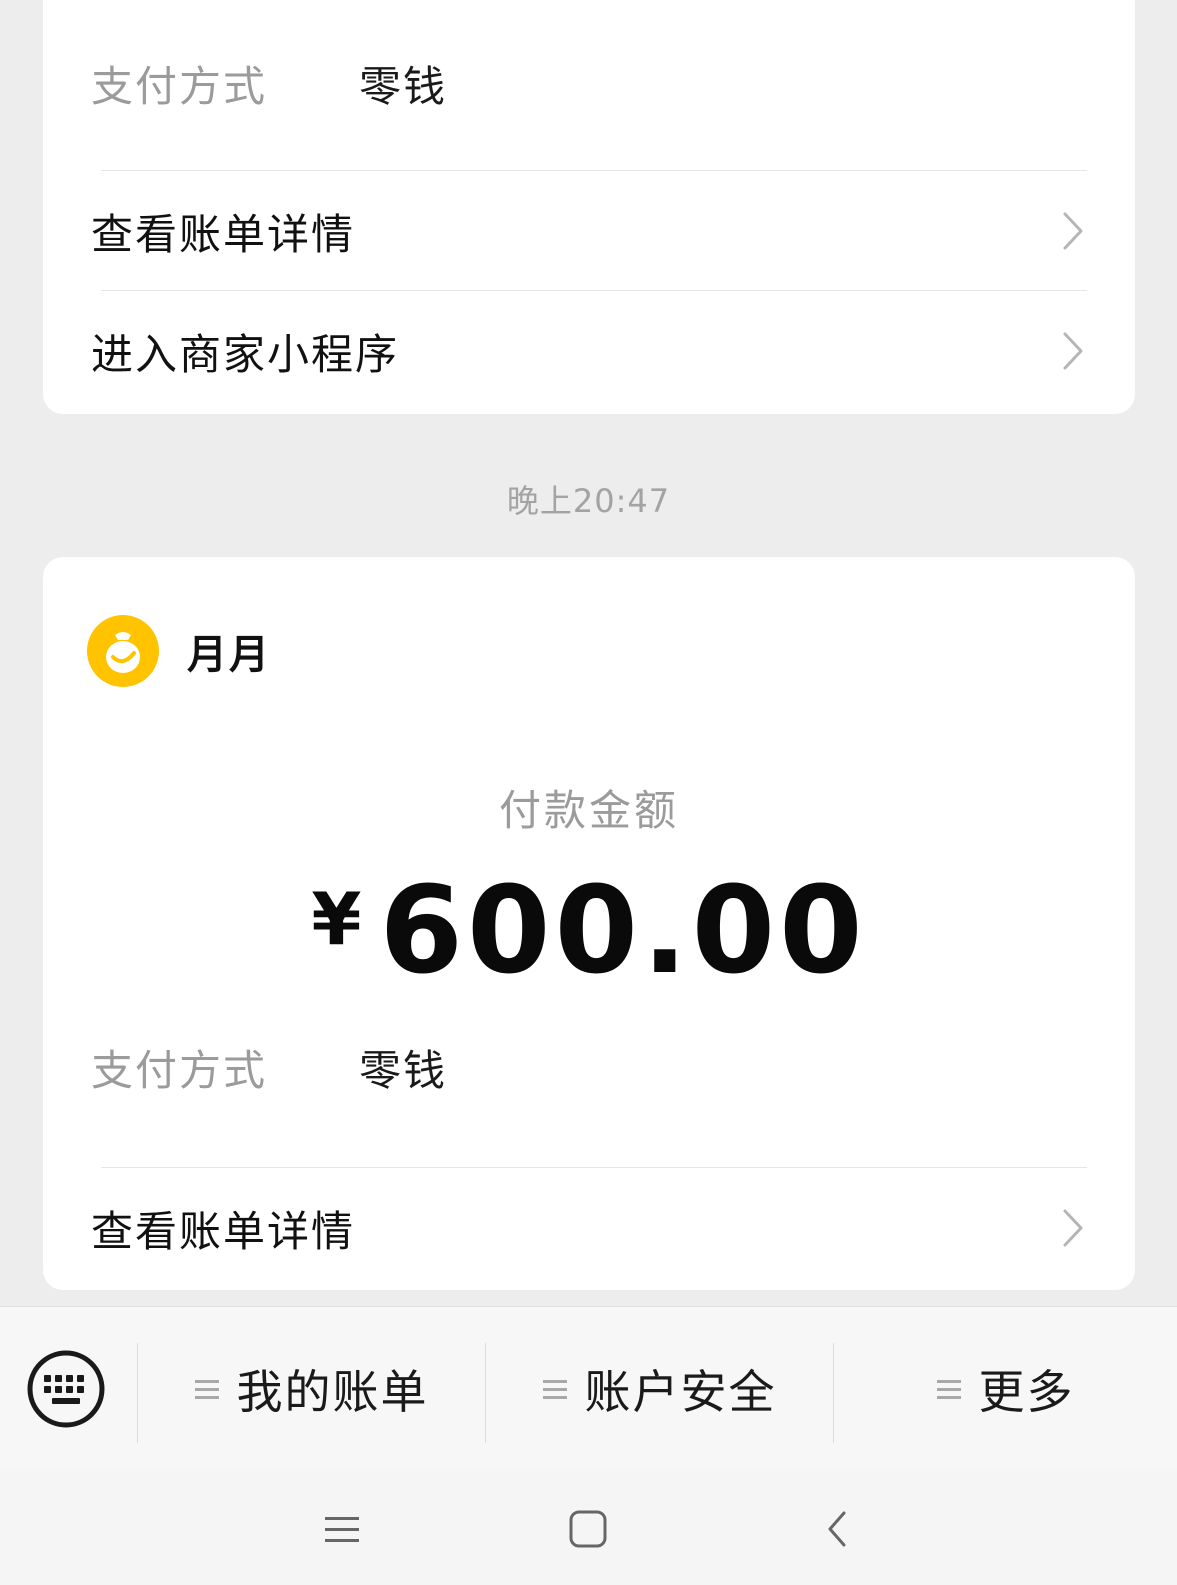 This screenshot has height=1585, width=1177. I want to click on menu-more-label: 更多, so click(1026, 1392).